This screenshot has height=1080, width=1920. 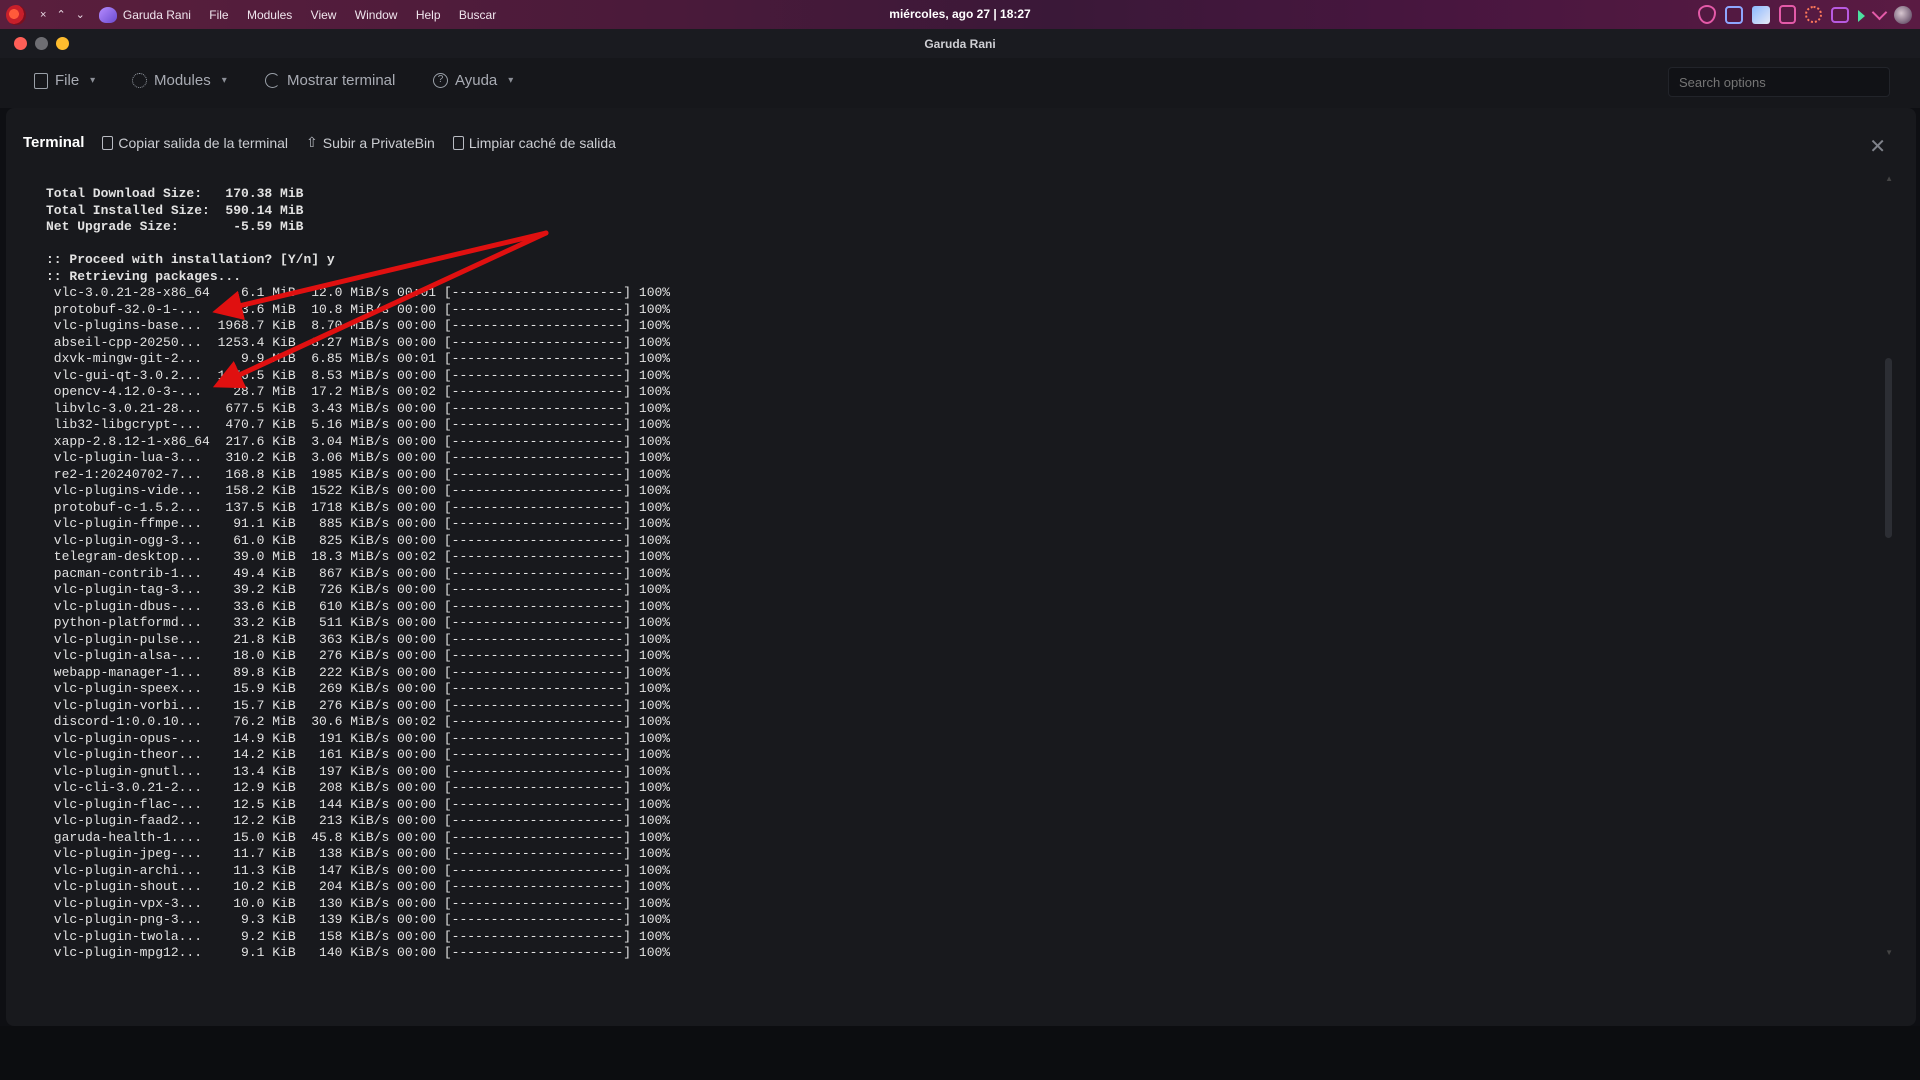 I want to click on help-menu-label: Ayuda, so click(x=476, y=80).